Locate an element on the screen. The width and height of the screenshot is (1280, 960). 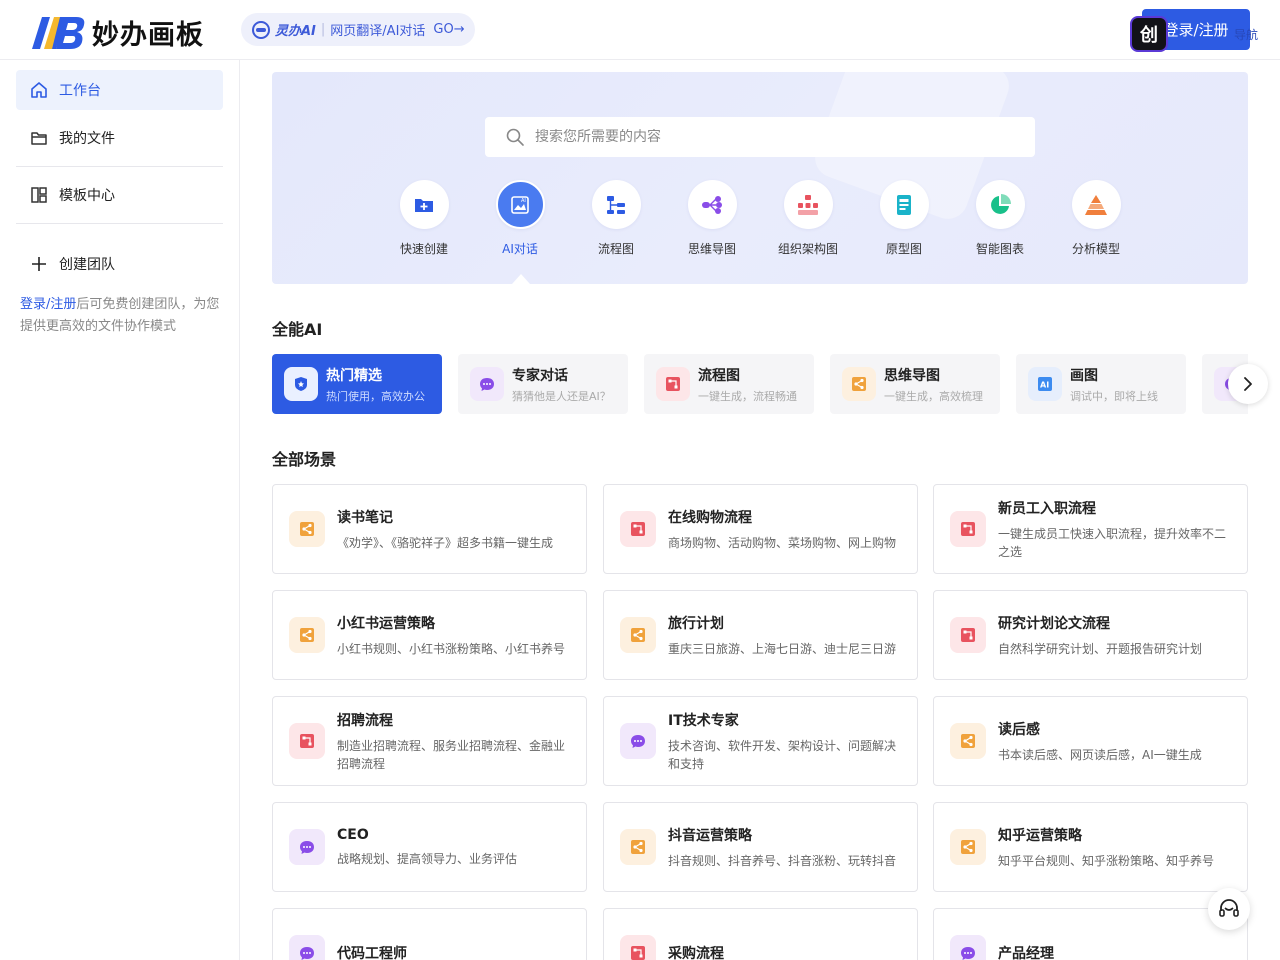
app-logo: 妙办画板 is located at coordinates (118, 32).